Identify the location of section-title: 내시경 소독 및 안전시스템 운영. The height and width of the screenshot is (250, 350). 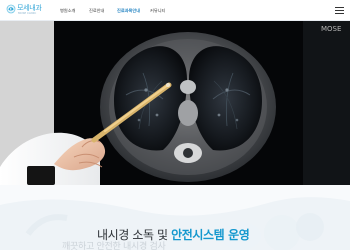
(173, 235).